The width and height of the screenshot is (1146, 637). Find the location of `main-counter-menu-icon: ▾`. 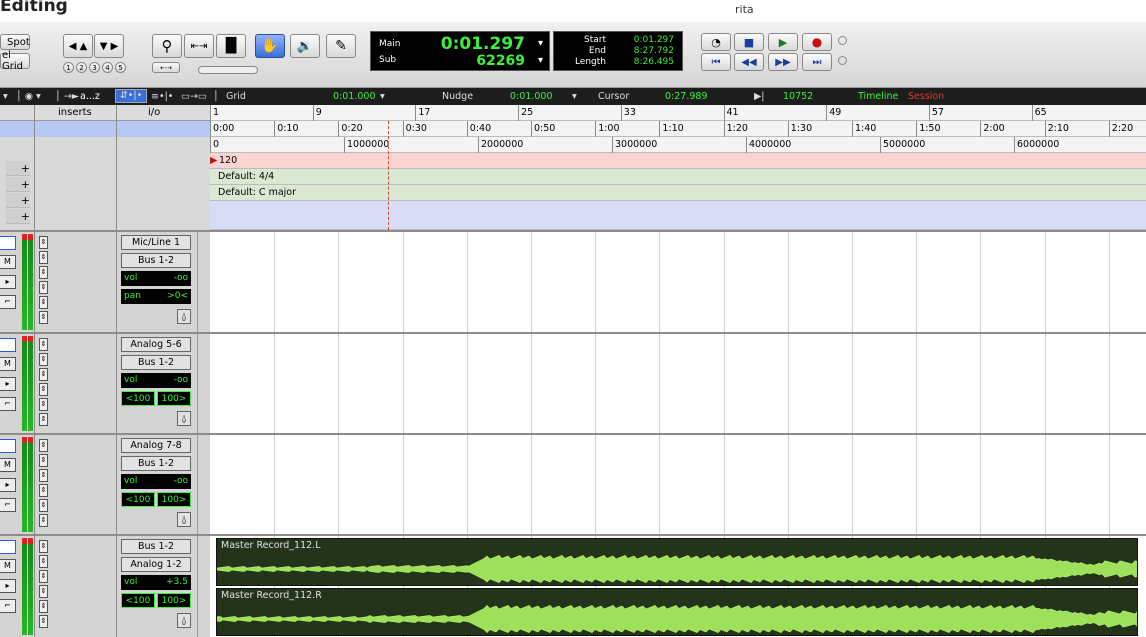

main-counter-menu-icon: ▾ is located at coordinates (540, 43).